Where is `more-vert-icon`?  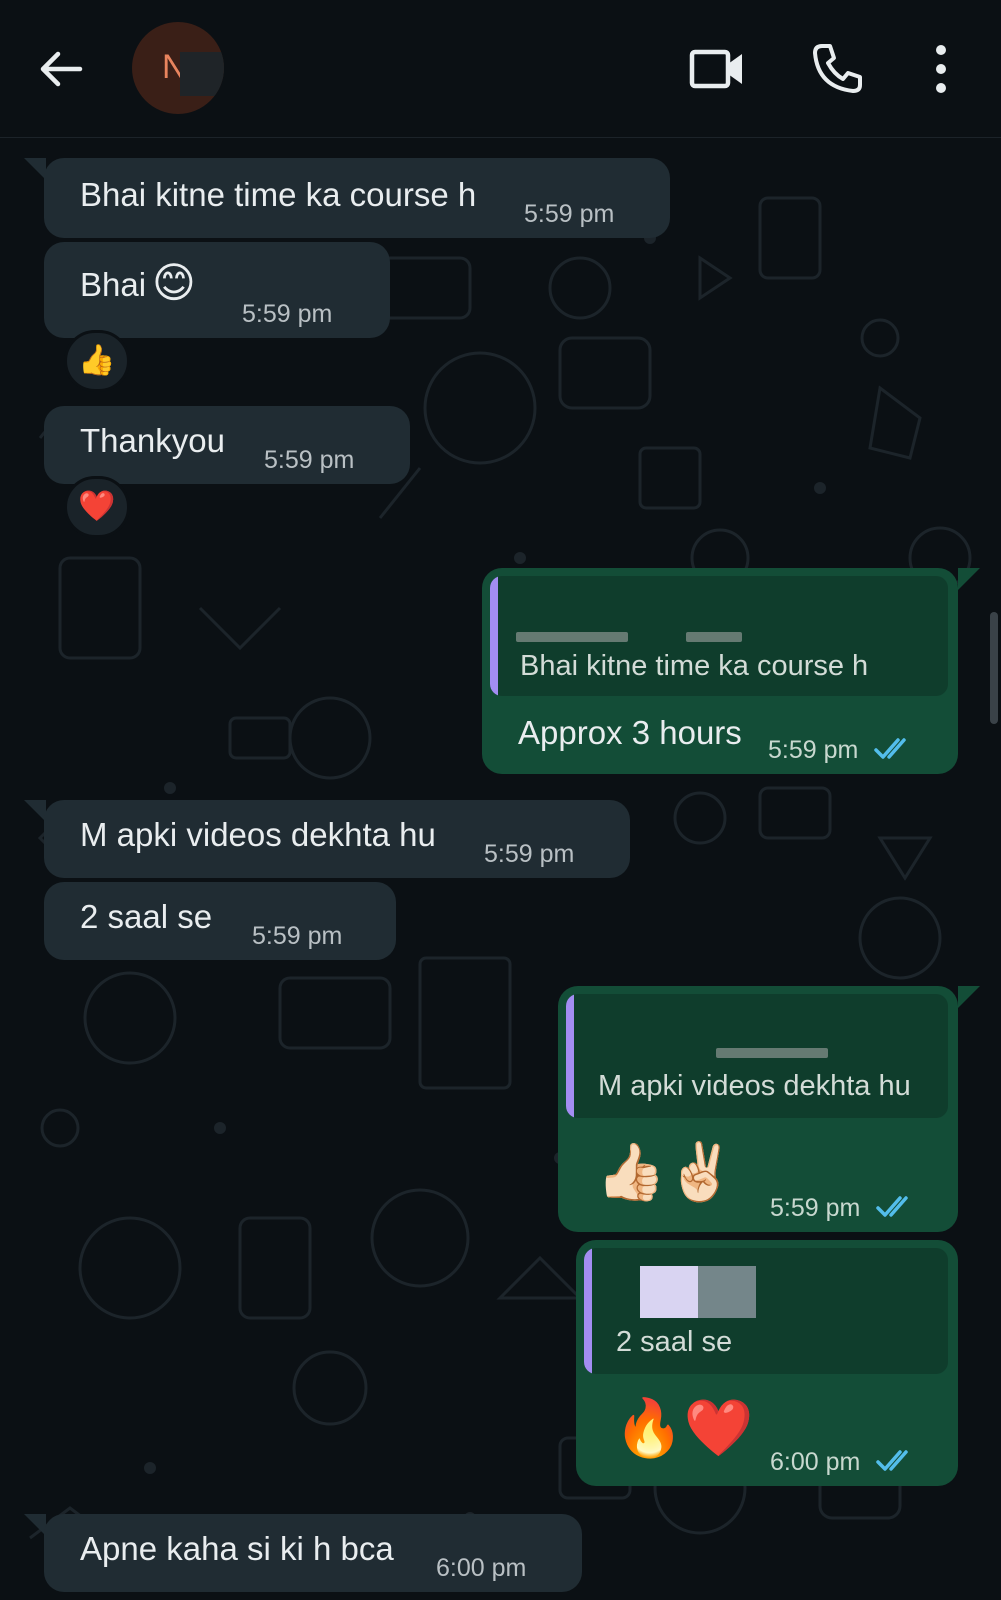 more-vert-icon is located at coordinates (941, 69).